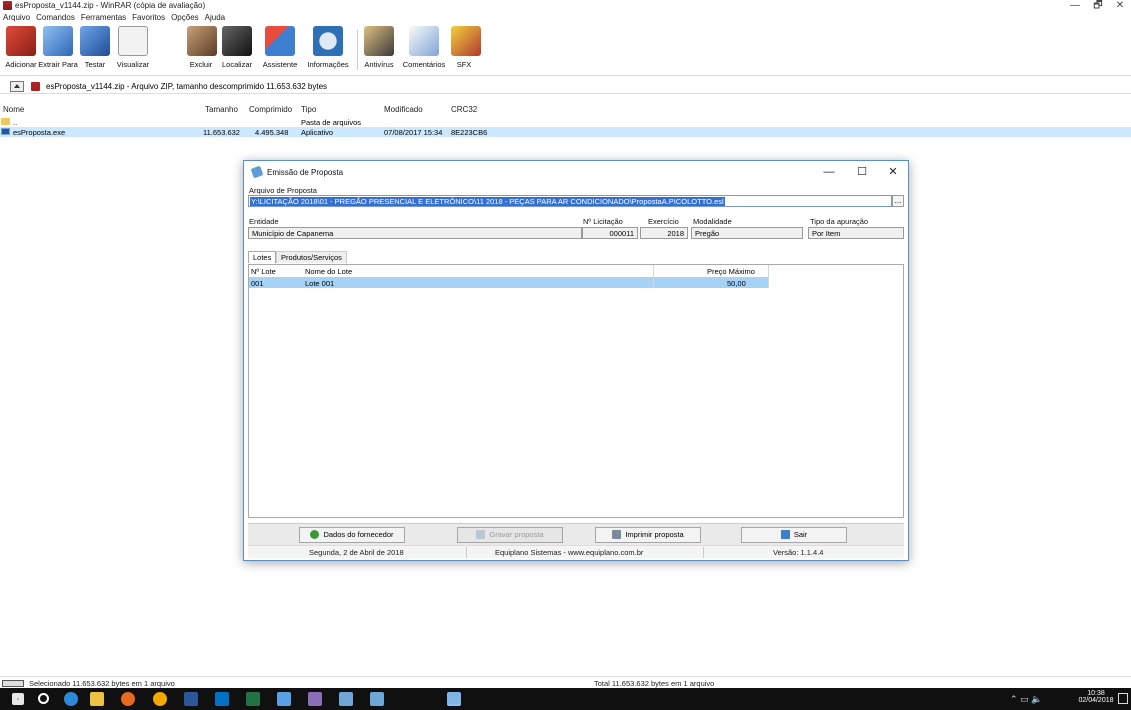 The image size is (1131, 710). What do you see at coordinates (356, 552) in the screenshot?
I see `status-date: Segunda, 2 de Abril de 2018` at bounding box center [356, 552].